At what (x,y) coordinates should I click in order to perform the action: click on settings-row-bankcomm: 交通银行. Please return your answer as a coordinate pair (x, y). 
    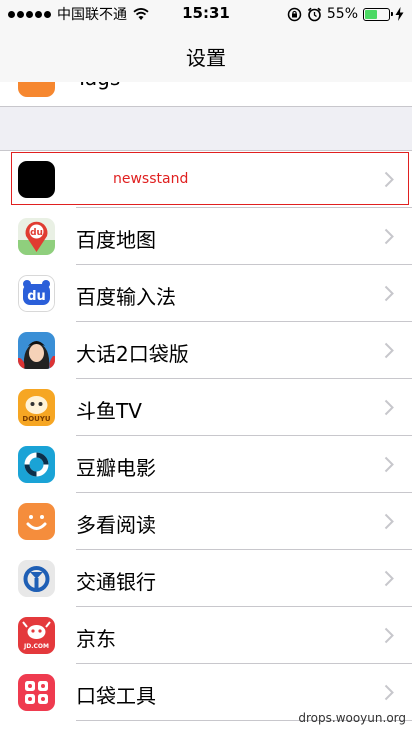
    Looking at the image, I should click on (206, 578).